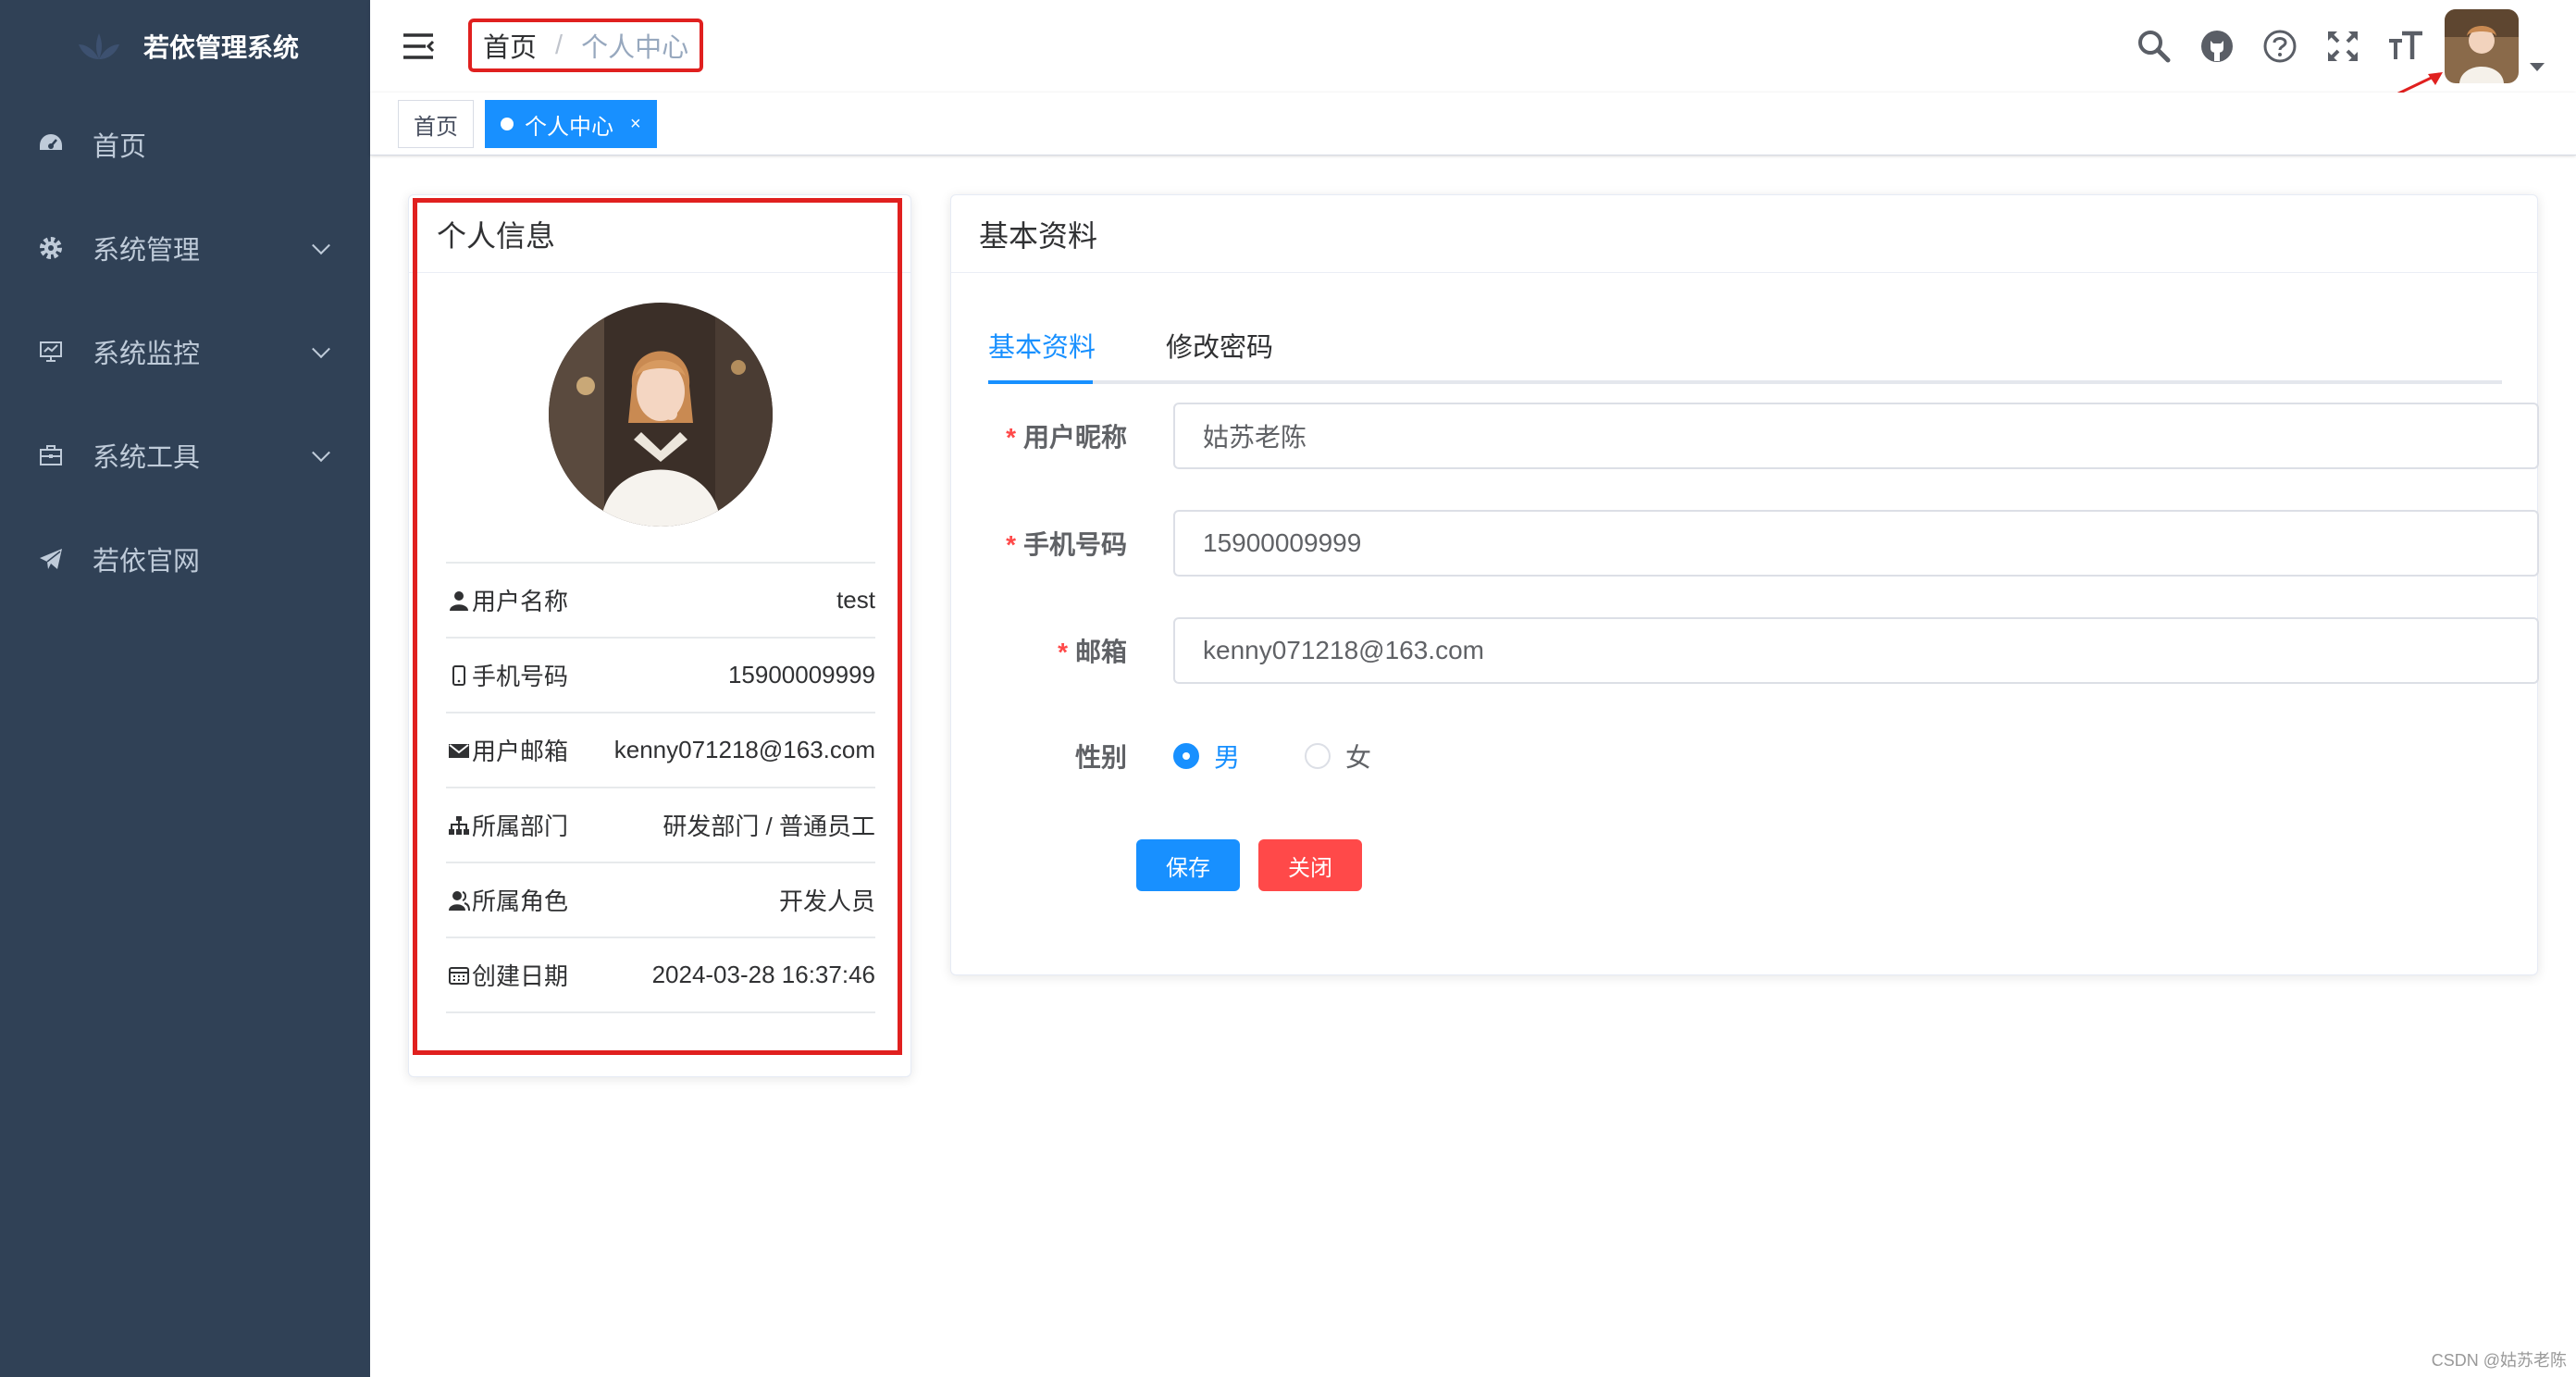 This screenshot has width=2576, height=1377. What do you see at coordinates (51, 144) in the screenshot?
I see `dashboard-icon` at bounding box center [51, 144].